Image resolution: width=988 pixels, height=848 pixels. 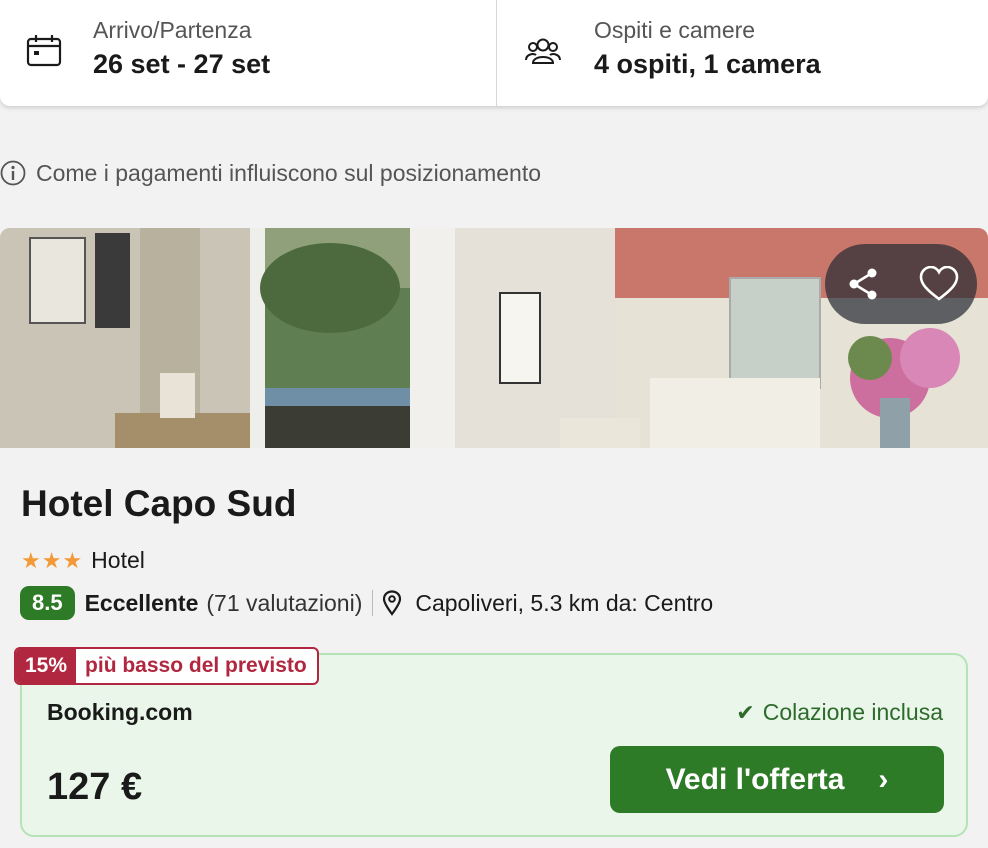 What do you see at coordinates (883, 779) in the screenshot?
I see `chevron-right-icon: ›` at bounding box center [883, 779].